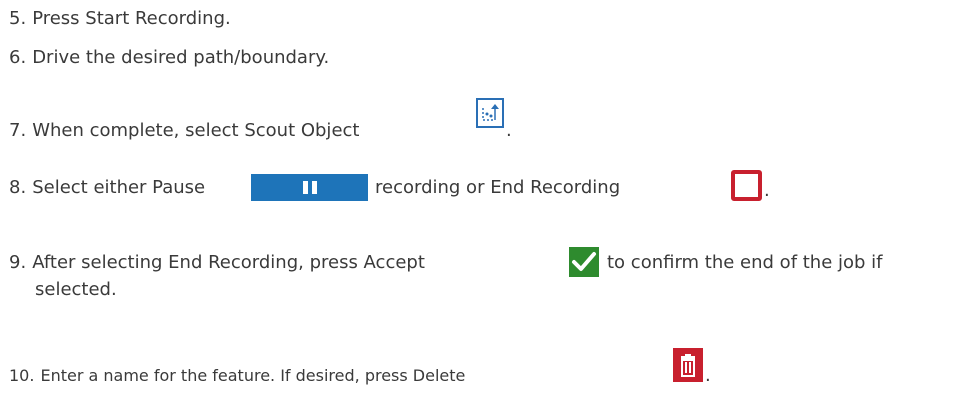 This screenshot has height=409, width=968. What do you see at coordinates (708, 375) in the screenshot?
I see `step-10-period: .` at bounding box center [708, 375].